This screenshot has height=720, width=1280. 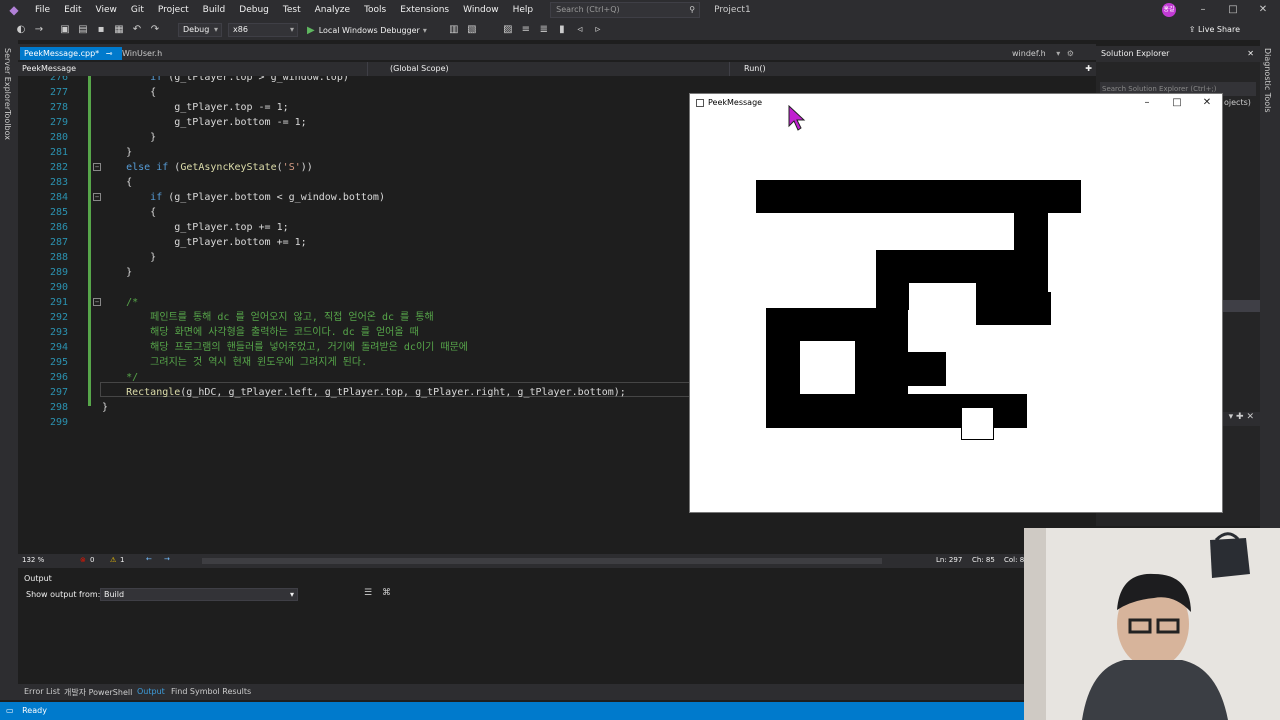 I want to click on arrow-right-icon: →, so click(x=167, y=559).